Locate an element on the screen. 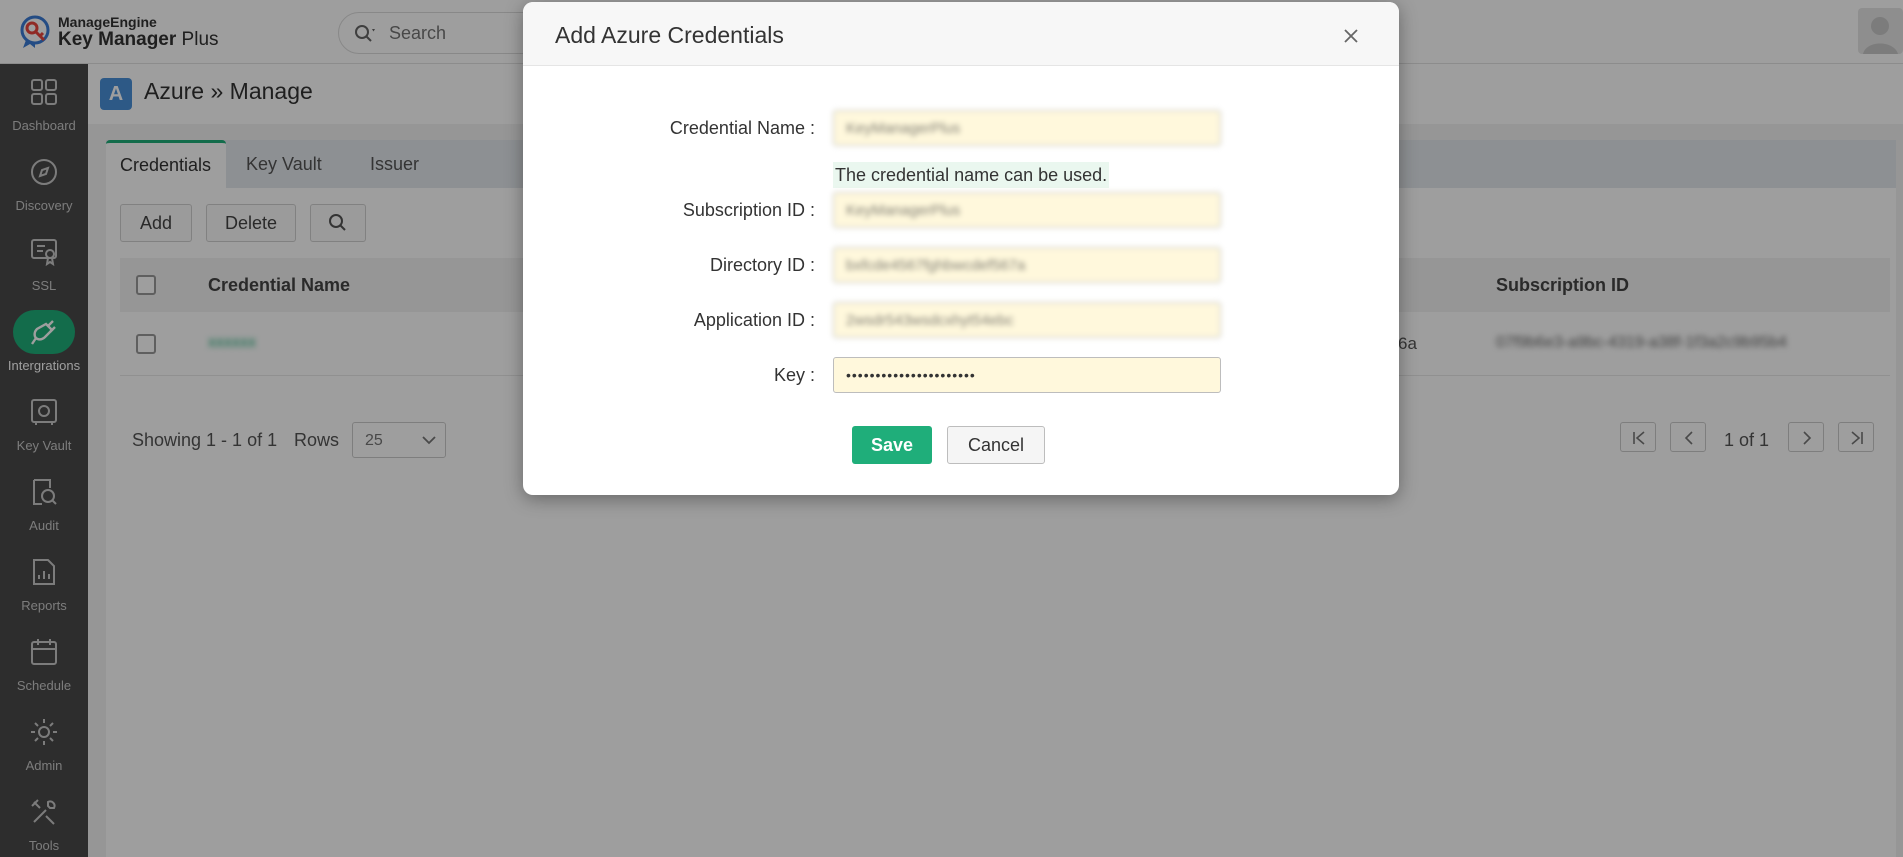  subscription-id-input is located at coordinates (1027, 210).